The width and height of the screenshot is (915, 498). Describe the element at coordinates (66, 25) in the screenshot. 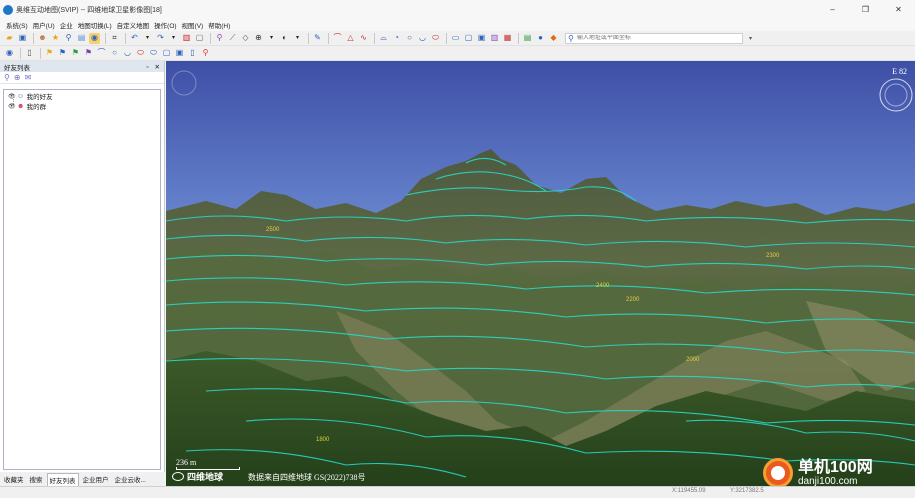

I see `menu-enterprise: 企业` at that location.